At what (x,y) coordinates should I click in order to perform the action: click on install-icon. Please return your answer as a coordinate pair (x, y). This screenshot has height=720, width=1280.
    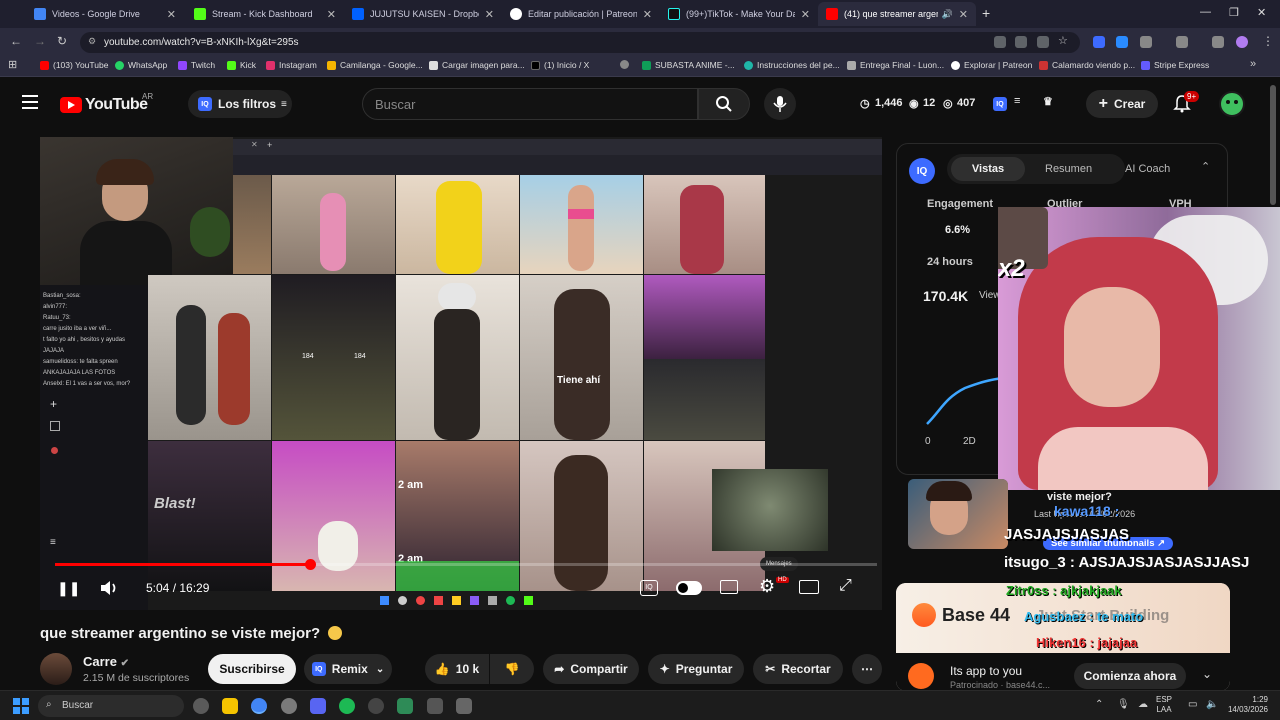
    Looking at the image, I should click on (1043, 42).